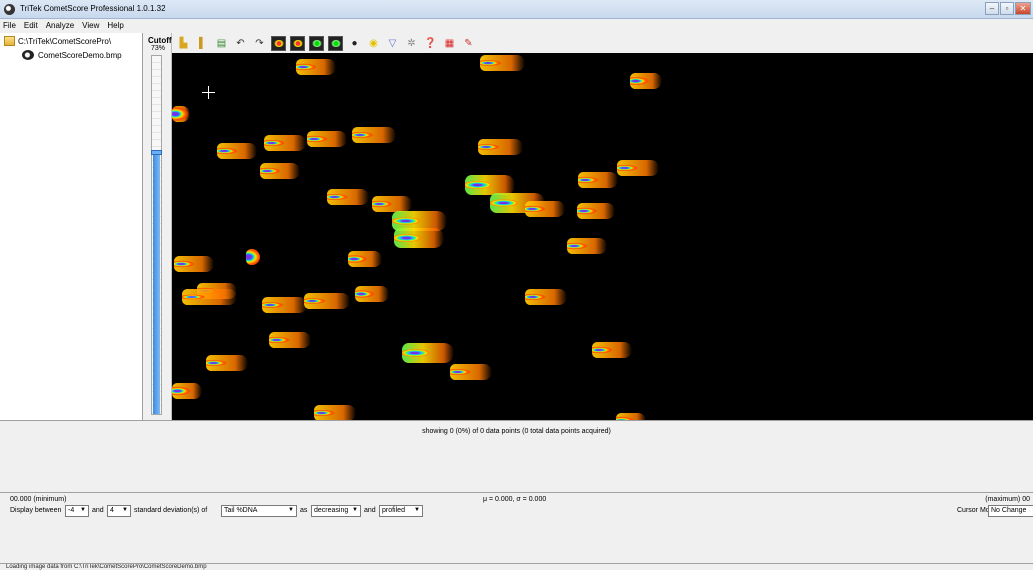 This screenshot has width=1033, height=570. I want to click on tree-folder: C:\TriTek\CometScorePro\, so click(57, 41).